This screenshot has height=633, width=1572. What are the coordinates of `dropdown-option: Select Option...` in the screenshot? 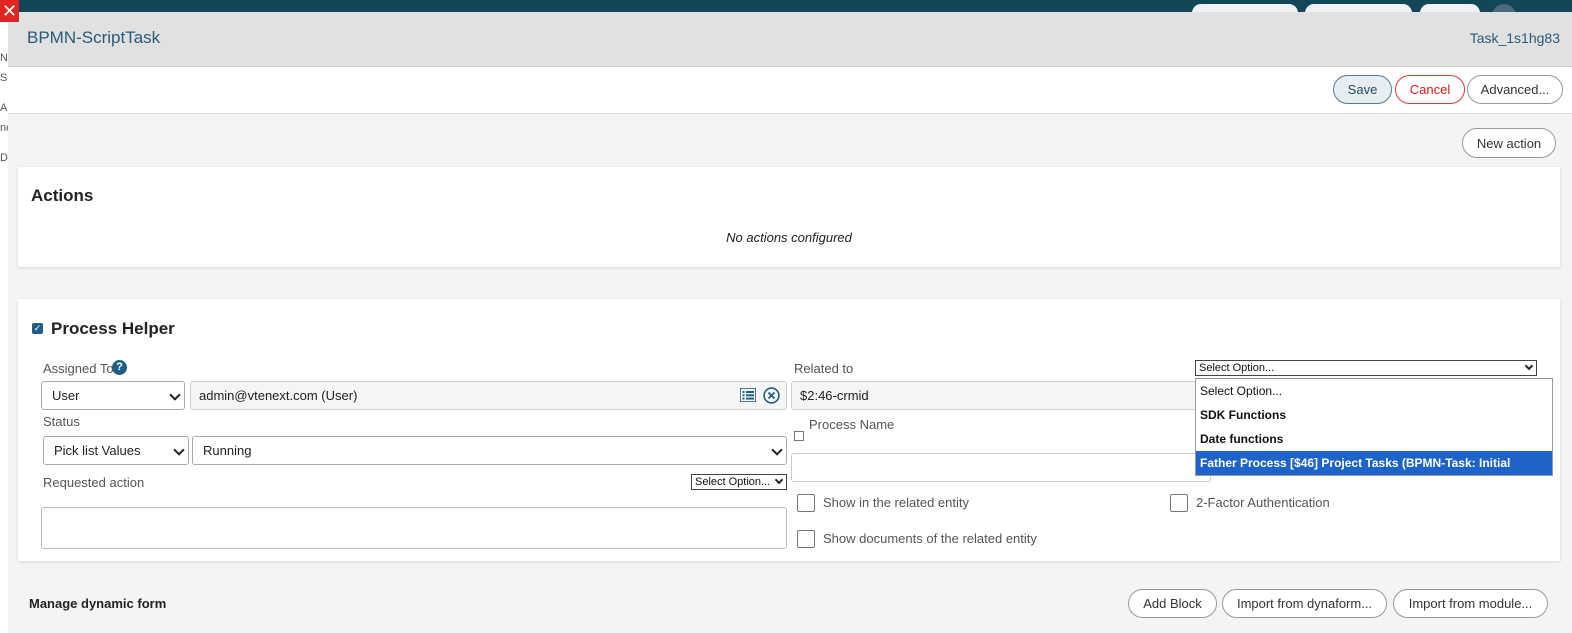 It's located at (1374, 391).